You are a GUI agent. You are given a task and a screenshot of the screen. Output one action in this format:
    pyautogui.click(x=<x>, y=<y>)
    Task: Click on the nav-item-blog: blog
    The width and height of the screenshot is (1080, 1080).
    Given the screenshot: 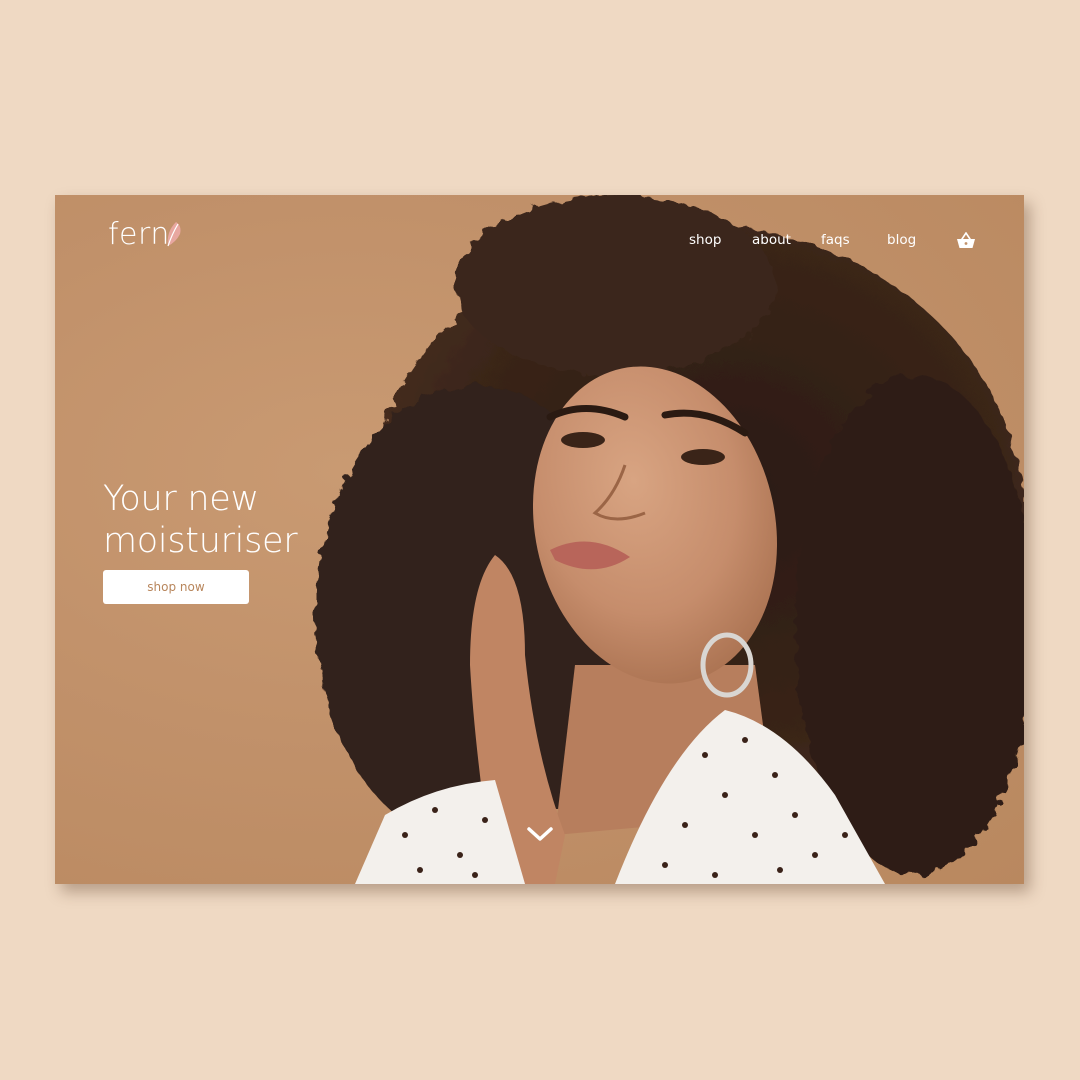 What is the action you would take?
    pyautogui.click(x=901, y=240)
    